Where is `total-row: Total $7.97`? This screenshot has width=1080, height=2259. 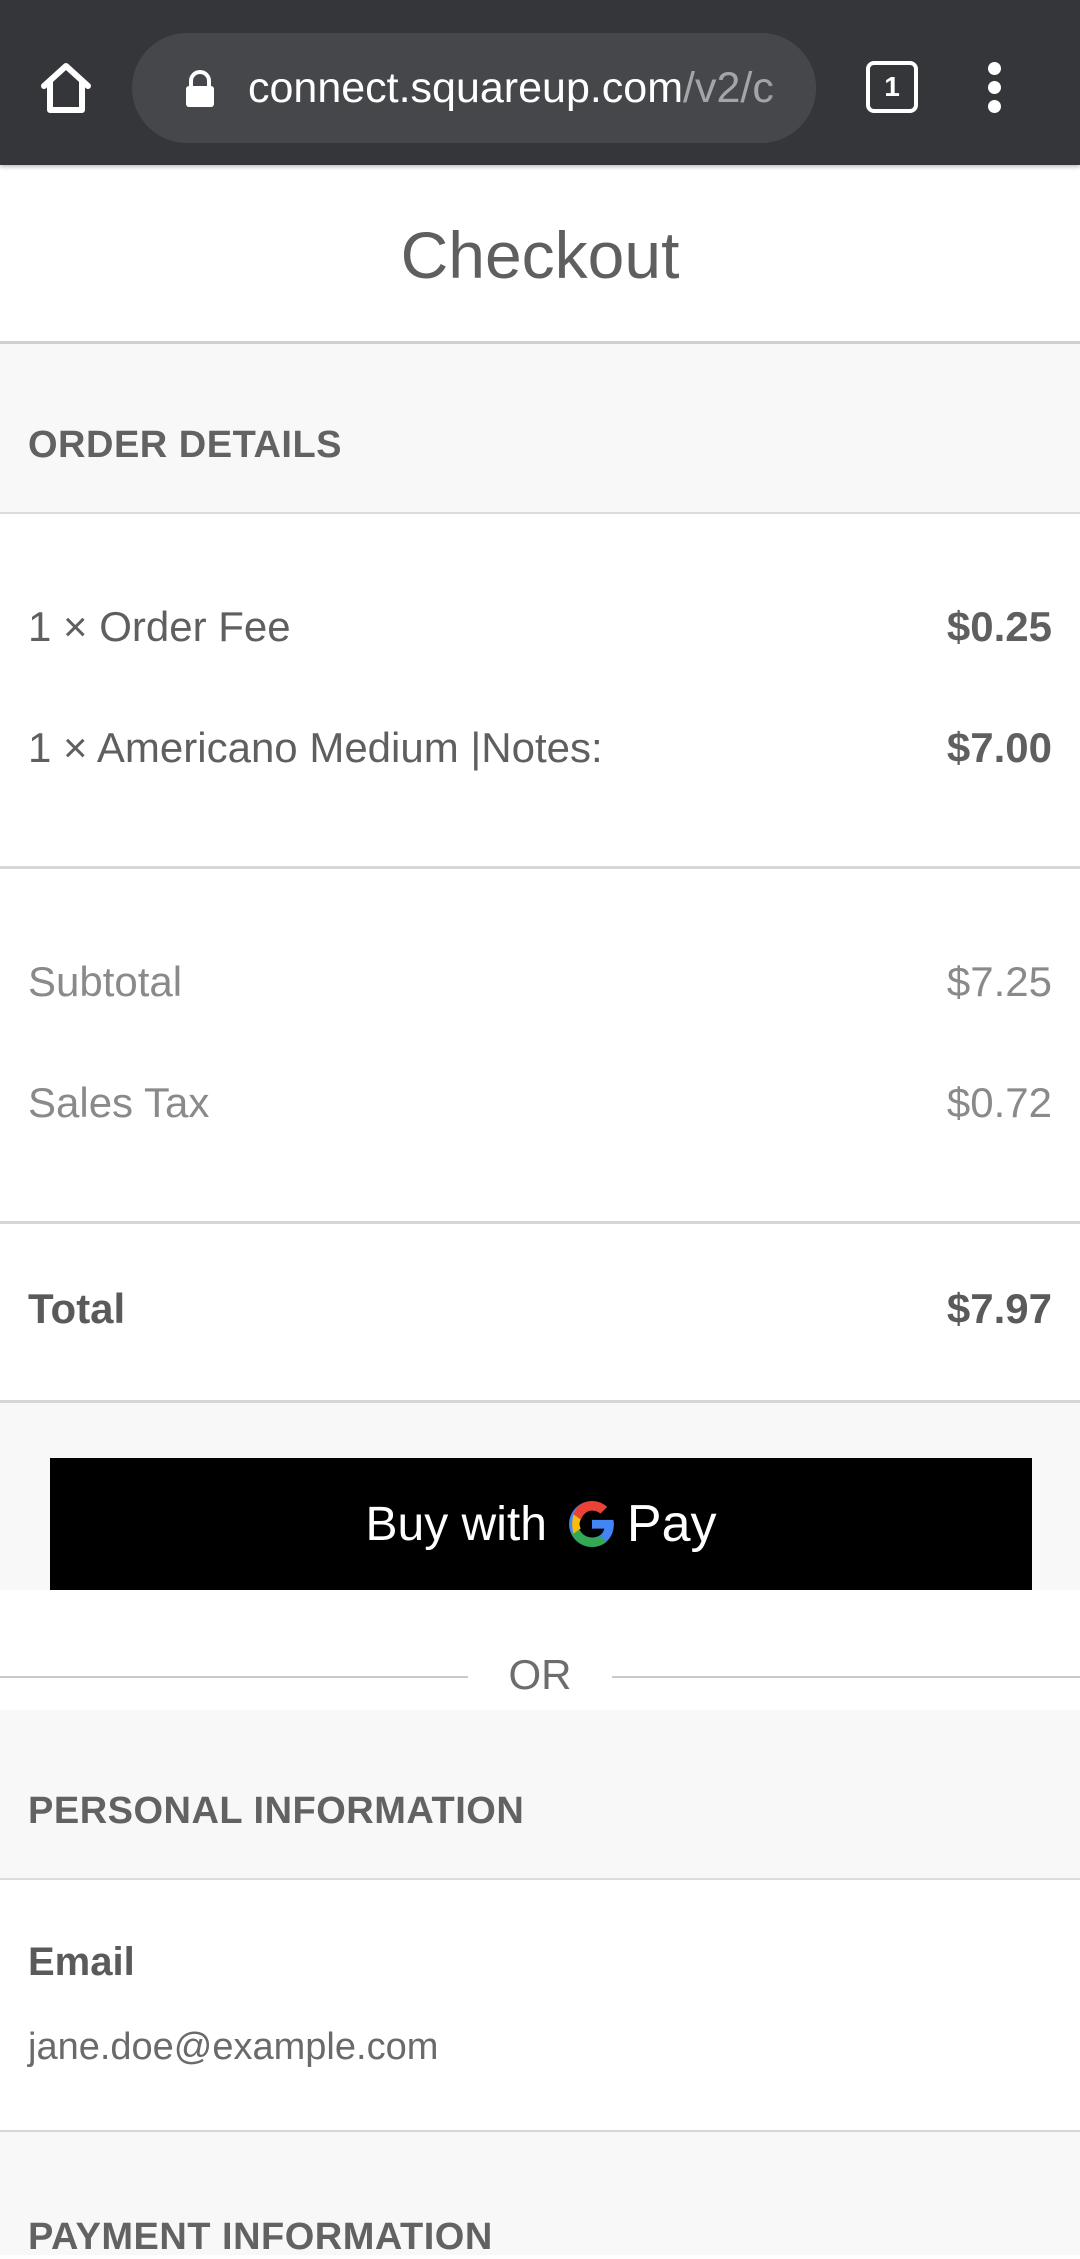
total-row: Total $7.97 is located at coordinates (540, 1309).